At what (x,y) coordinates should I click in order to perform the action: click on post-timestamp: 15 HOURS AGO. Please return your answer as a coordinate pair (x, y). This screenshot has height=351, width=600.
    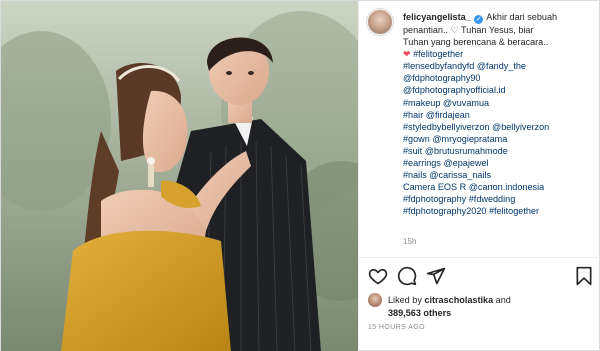
    Looking at the image, I should click on (396, 327).